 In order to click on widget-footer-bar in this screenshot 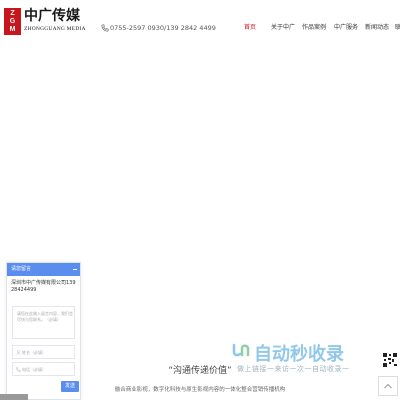, I will do `click(14, 397)`.